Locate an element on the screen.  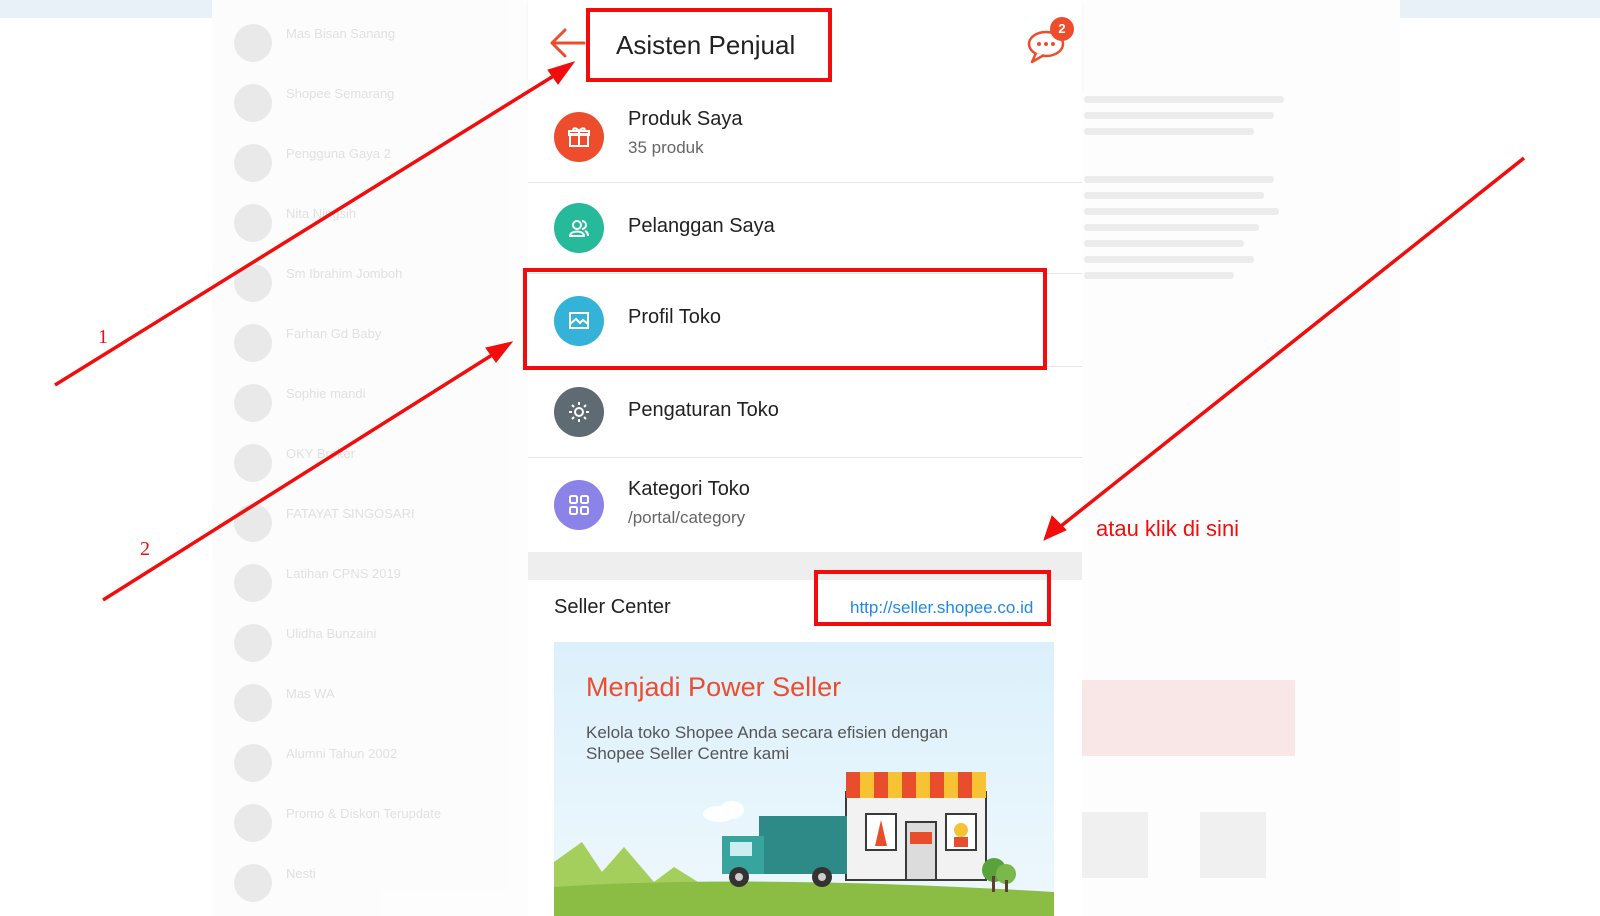
arrow-1-head is located at coordinates (561, 73).